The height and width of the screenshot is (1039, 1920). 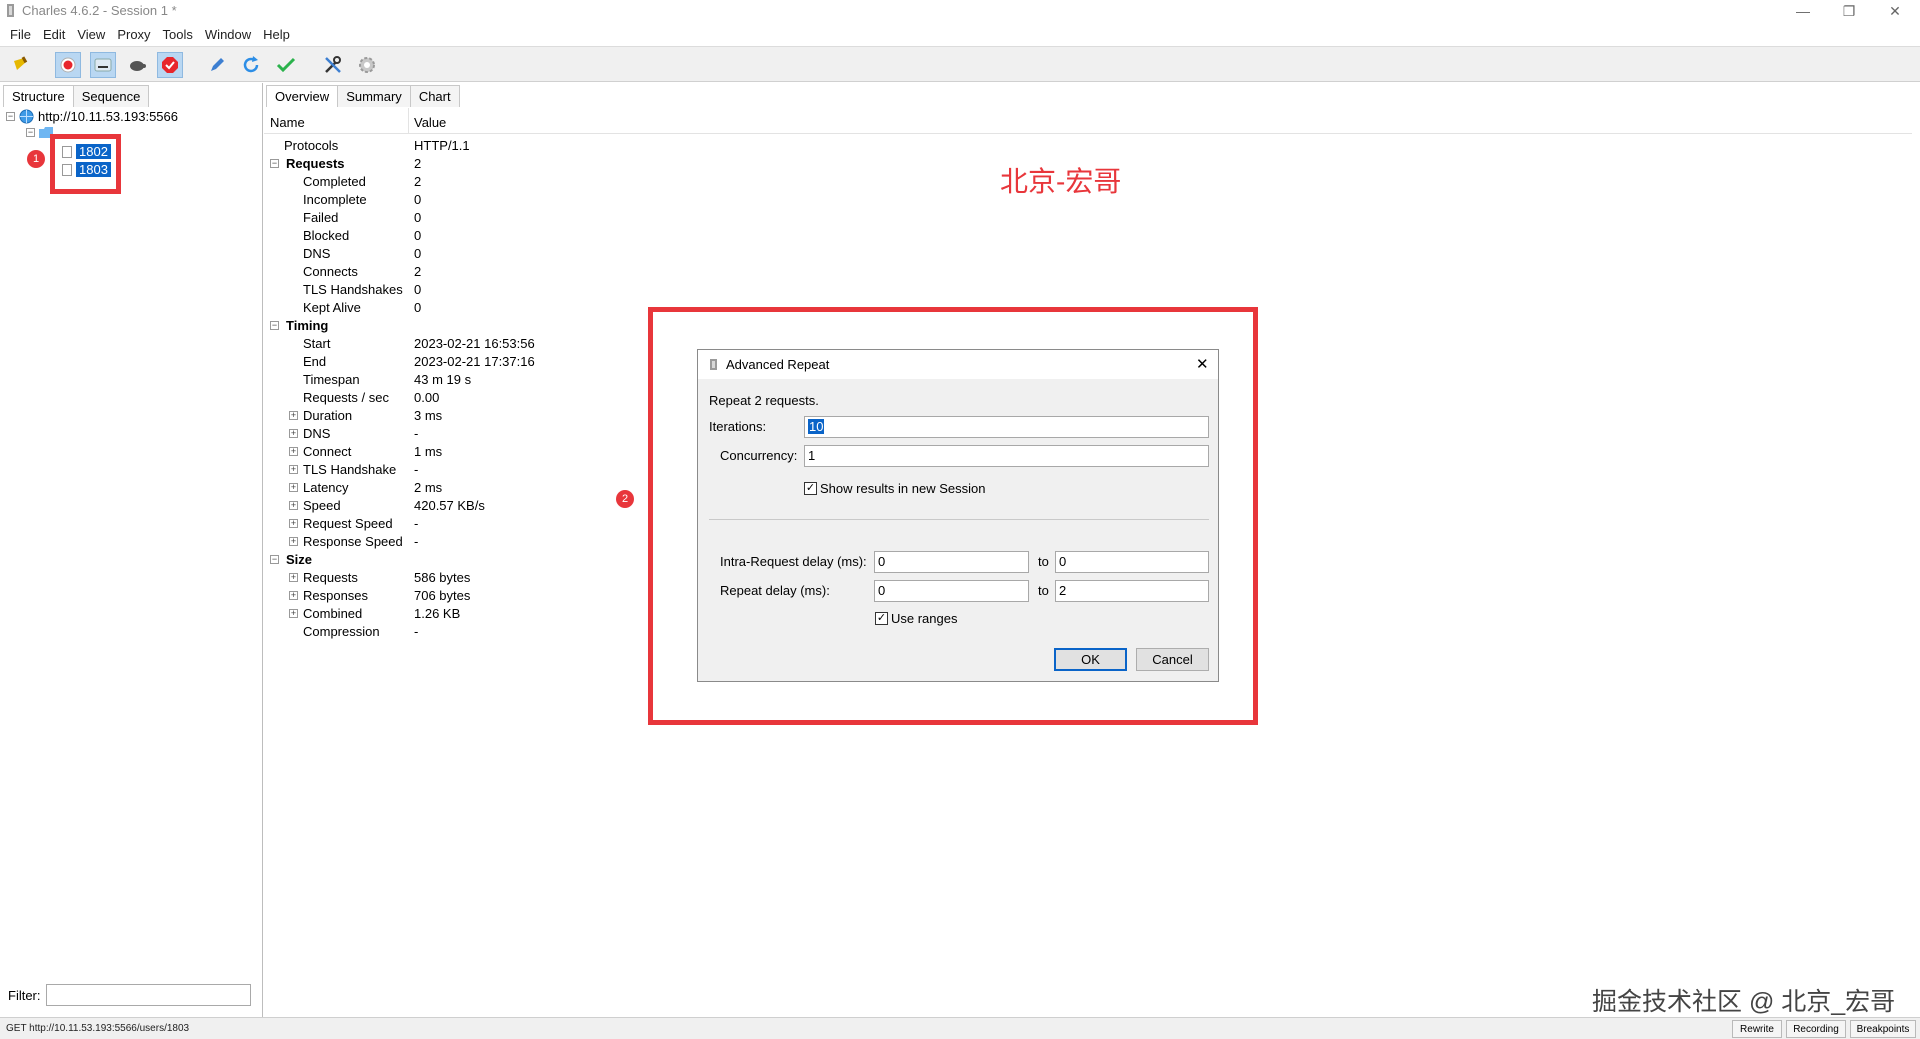 What do you see at coordinates (133, 34) in the screenshot?
I see `menu-proxy: Proxy` at bounding box center [133, 34].